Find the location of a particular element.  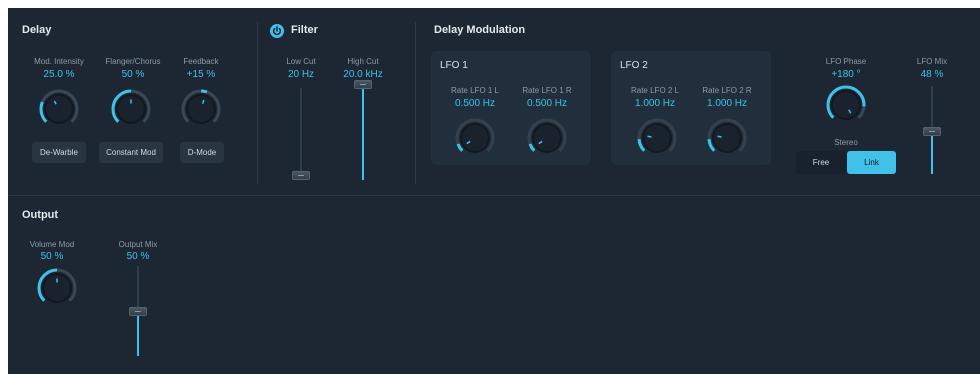

low-cut-slider-thumb is located at coordinates (301, 175).